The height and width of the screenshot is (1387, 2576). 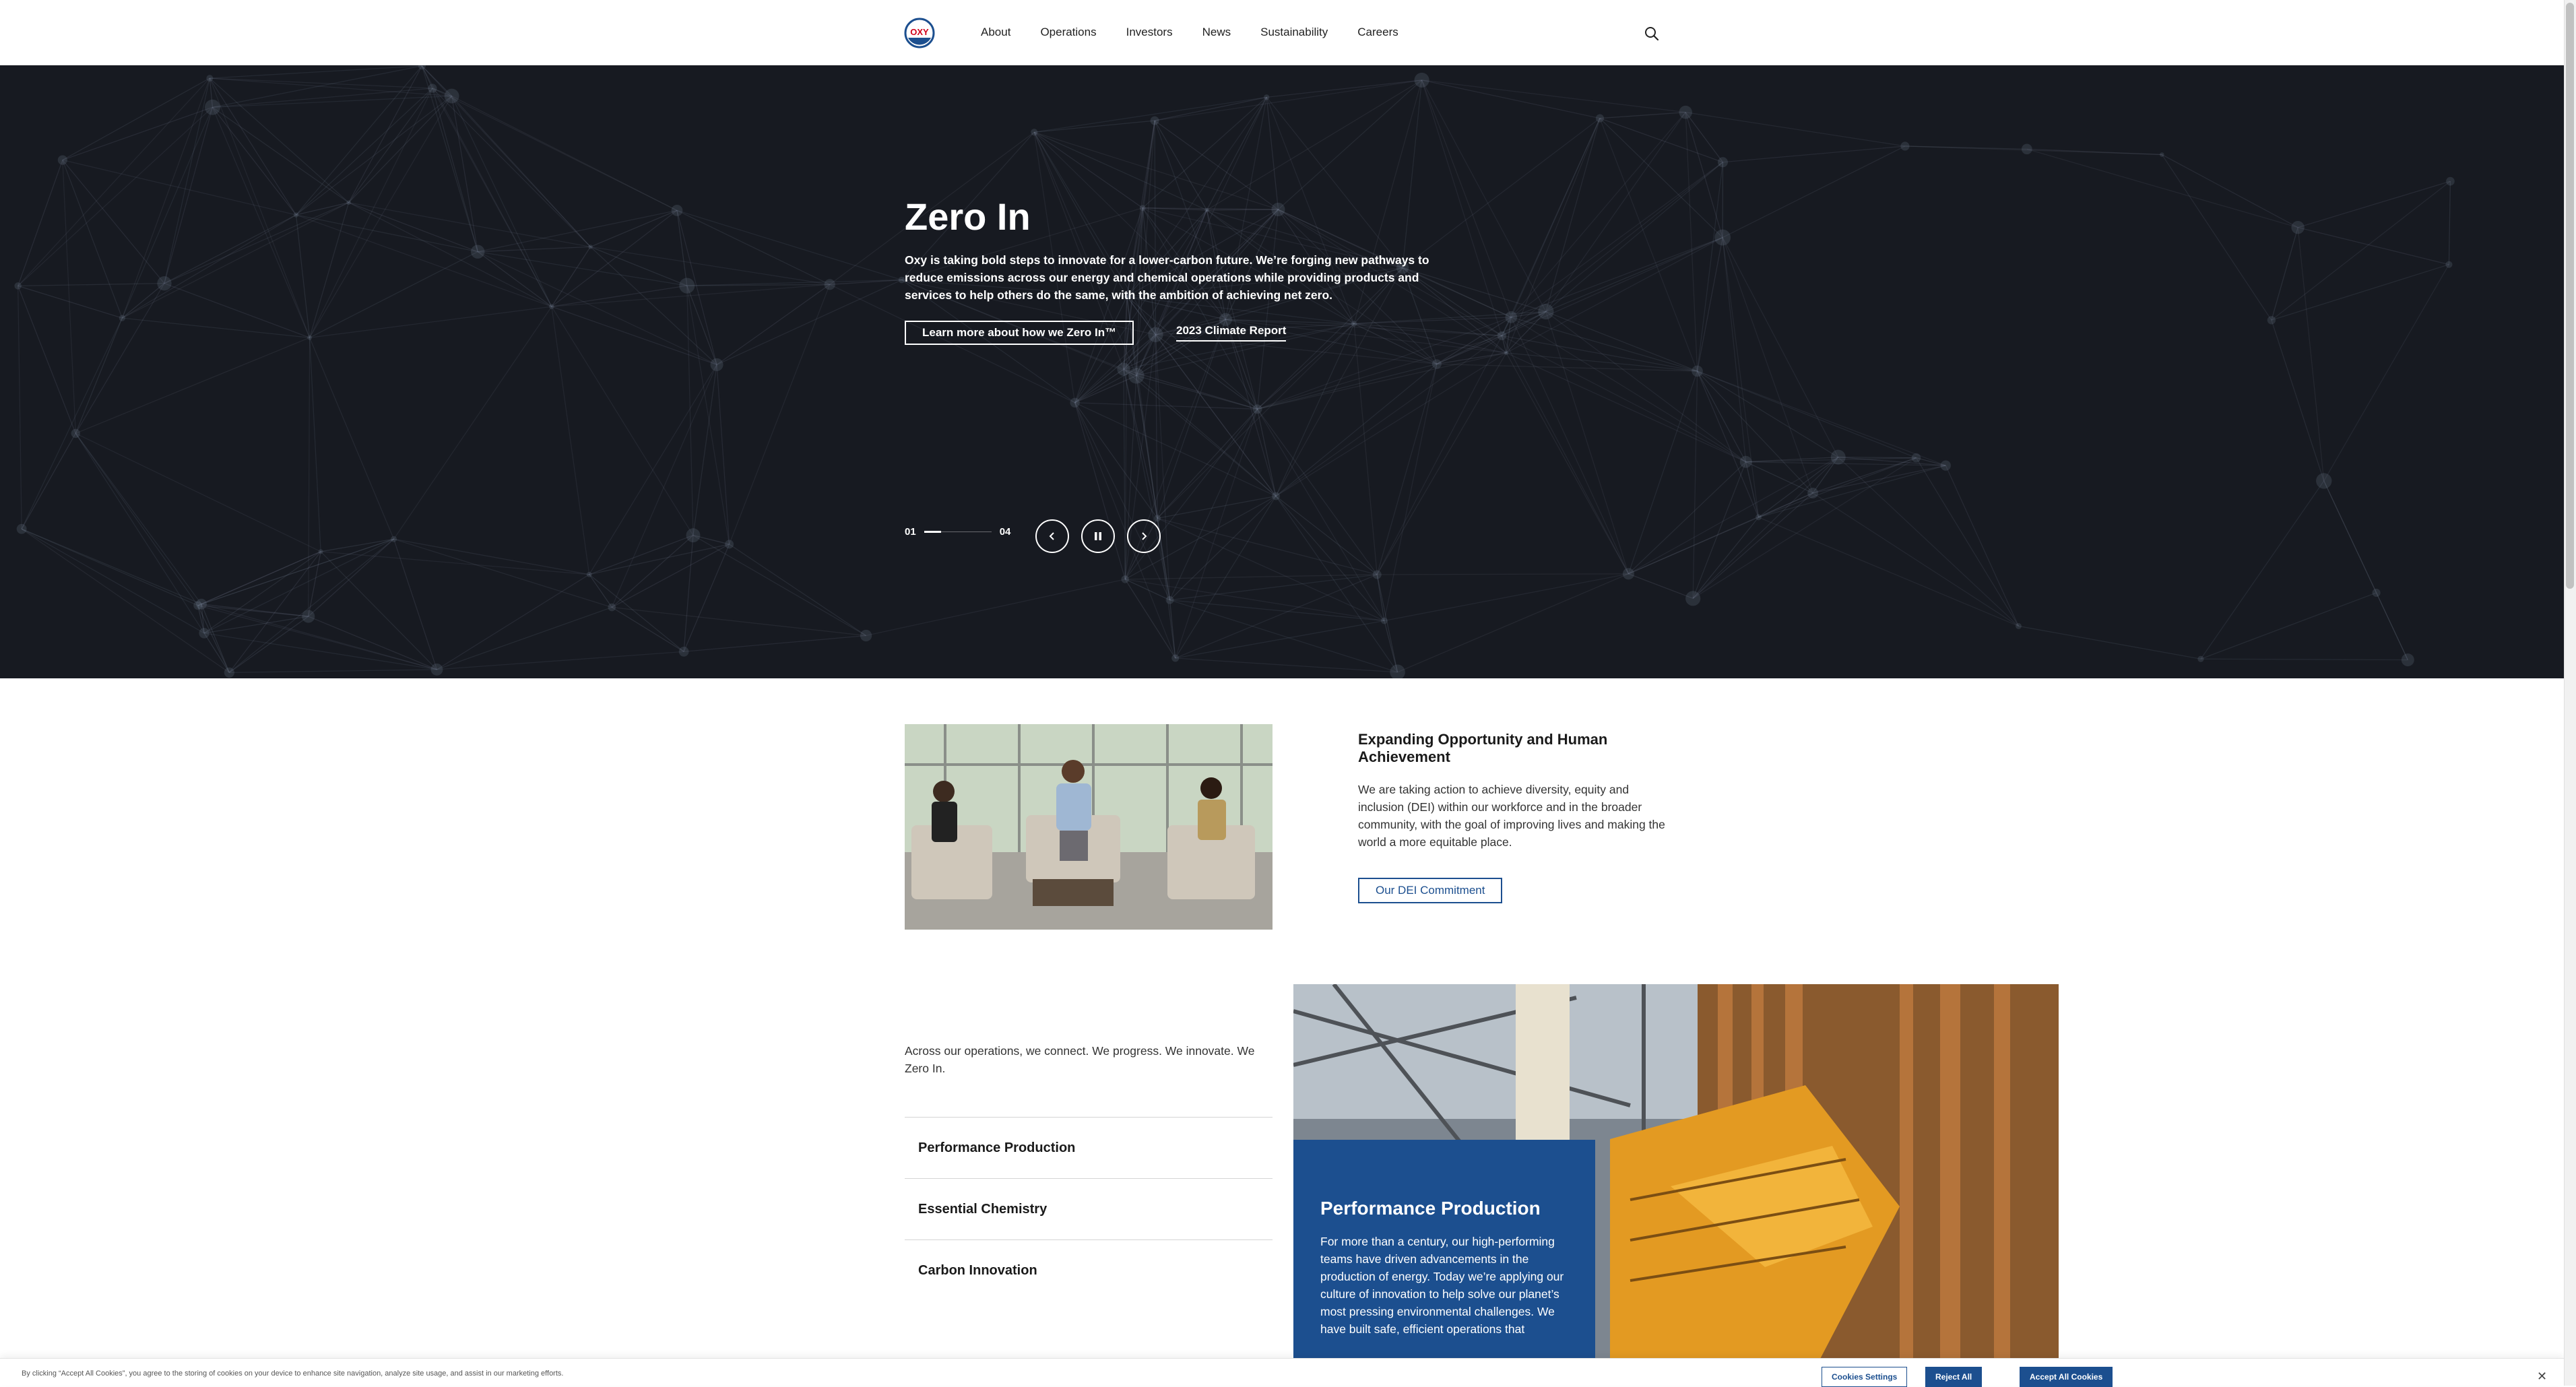 I want to click on pause-icon, so click(x=1098, y=536).